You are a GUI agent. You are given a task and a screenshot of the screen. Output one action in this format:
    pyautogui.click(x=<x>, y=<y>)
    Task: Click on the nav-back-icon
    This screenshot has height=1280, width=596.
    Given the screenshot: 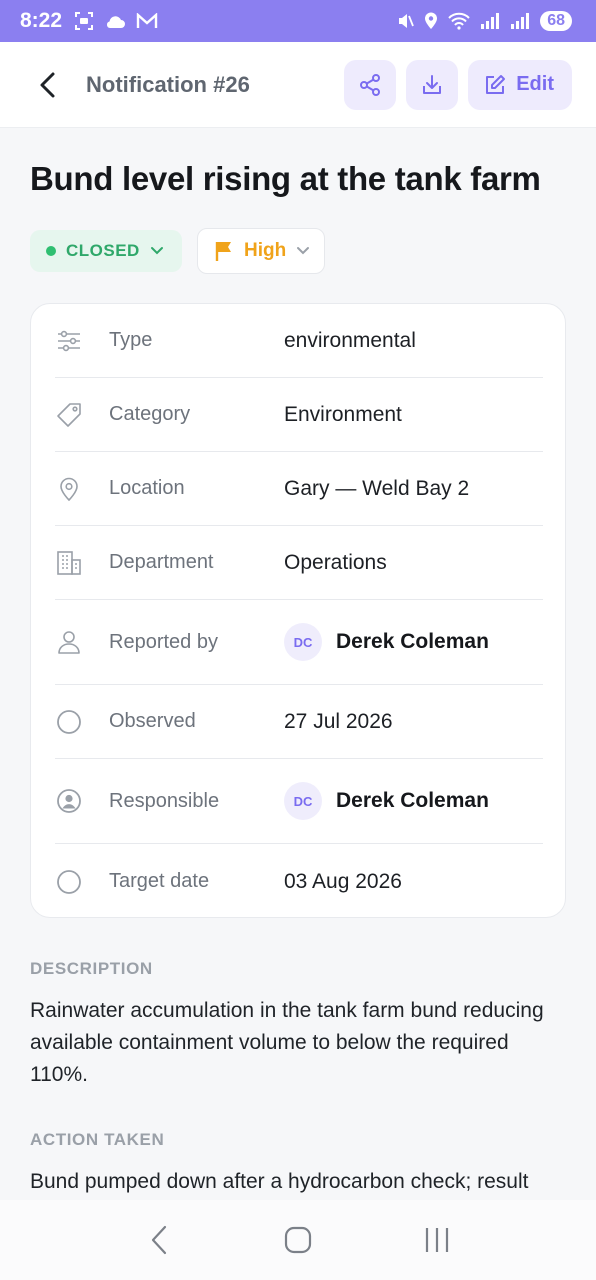 What is the action you would take?
    pyautogui.click(x=159, y=1240)
    